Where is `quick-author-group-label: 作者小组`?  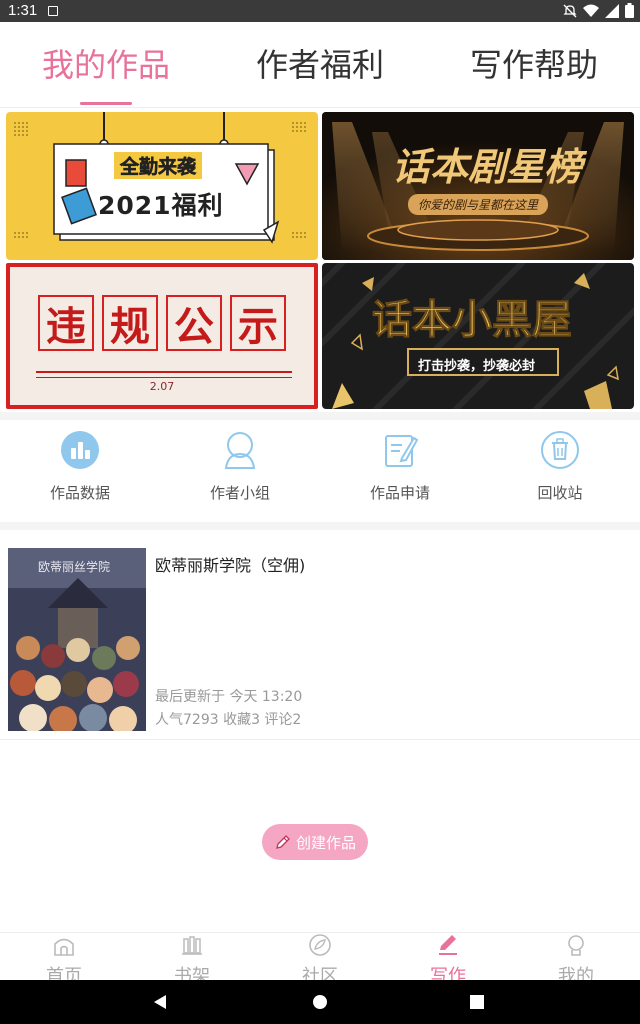
quick-author-group-label: 作者小组 is located at coordinates (239, 493).